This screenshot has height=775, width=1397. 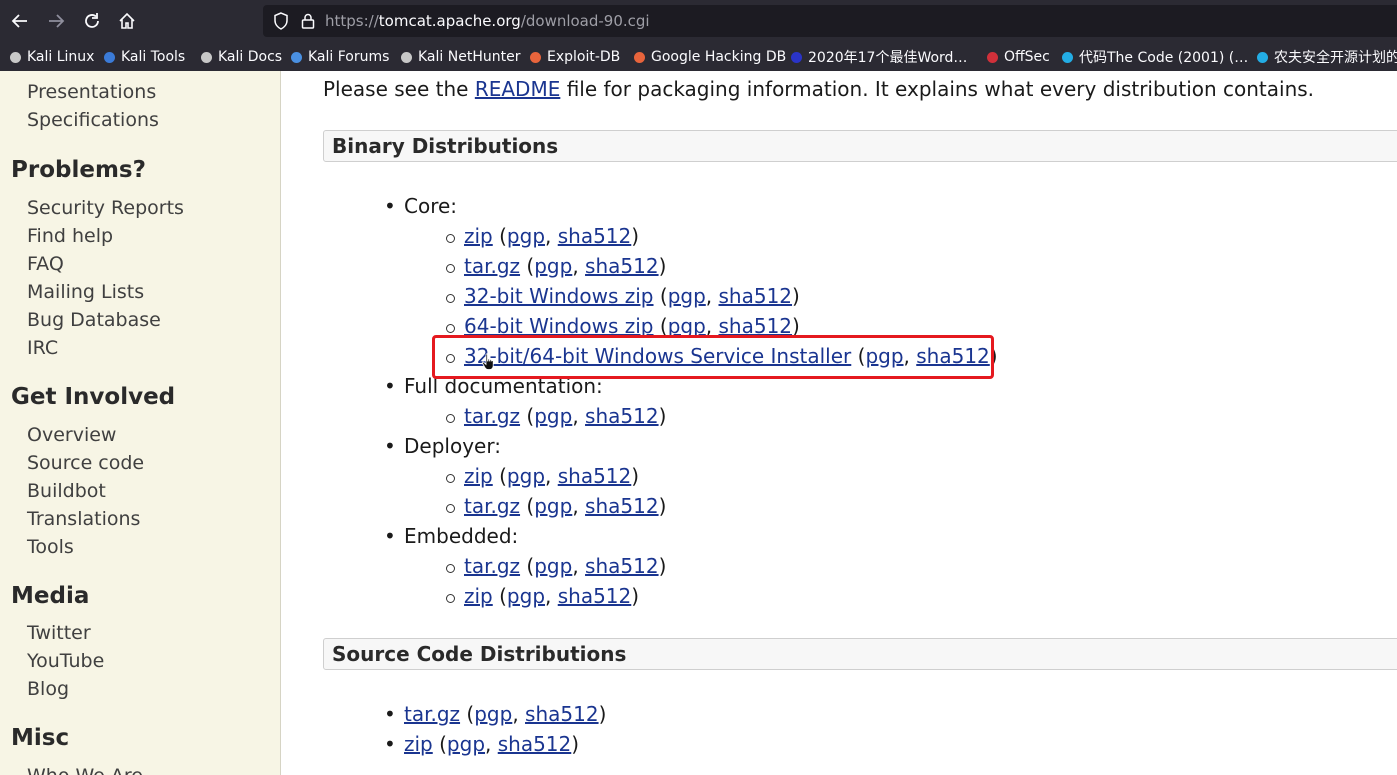 What do you see at coordinates (42, 348) in the screenshot?
I see `sidebar-link: IRC` at bounding box center [42, 348].